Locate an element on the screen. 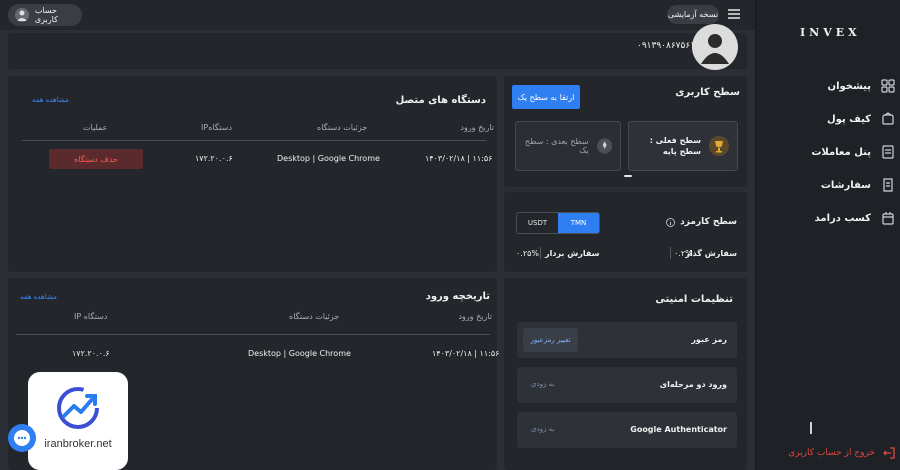 The width and height of the screenshot is (900, 470). orders-icon is located at coordinates (888, 185).